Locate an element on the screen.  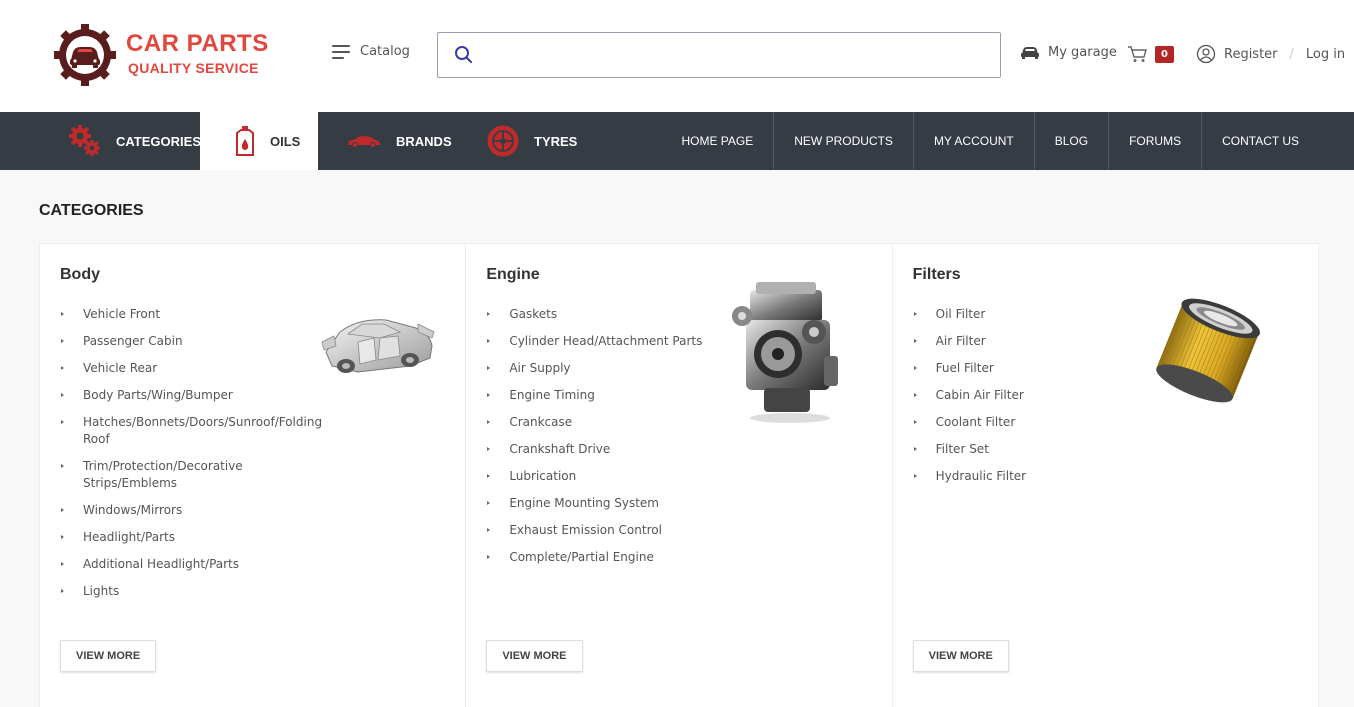
user-icon is located at coordinates (1206, 54).